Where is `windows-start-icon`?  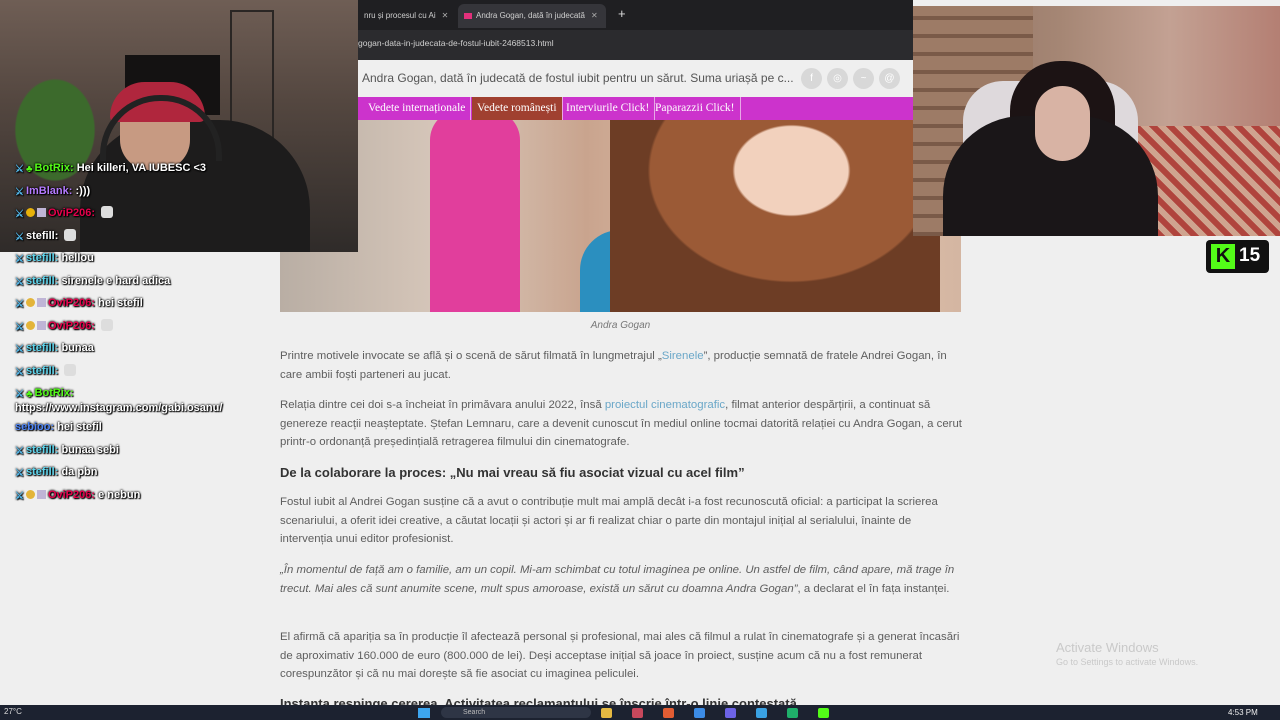 windows-start-icon is located at coordinates (424, 713).